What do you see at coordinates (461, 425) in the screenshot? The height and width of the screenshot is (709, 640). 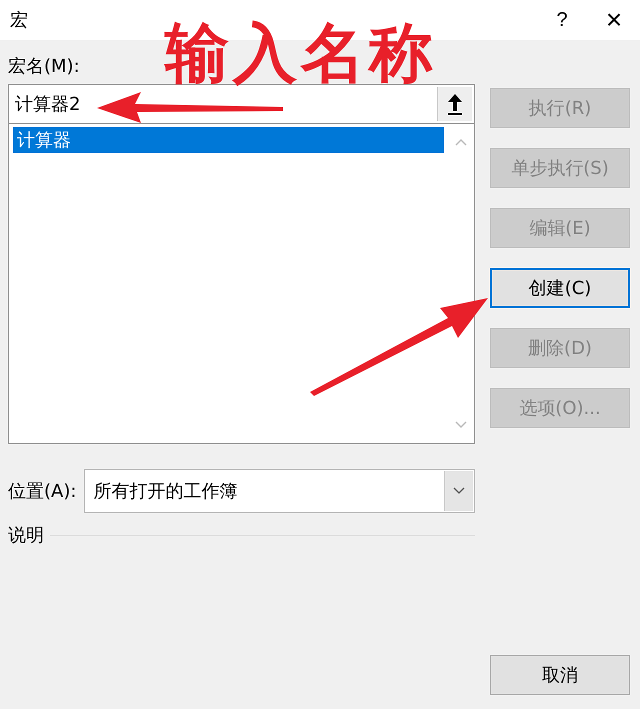 I see `scroll-down-icon` at bounding box center [461, 425].